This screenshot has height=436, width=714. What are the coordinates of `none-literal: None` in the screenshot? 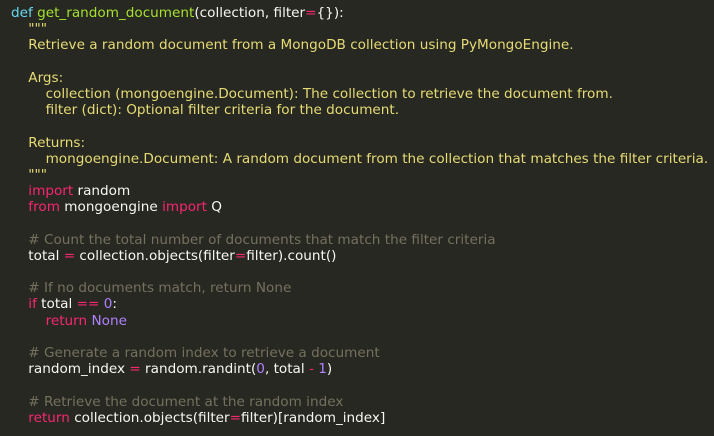 It's located at (109, 320).